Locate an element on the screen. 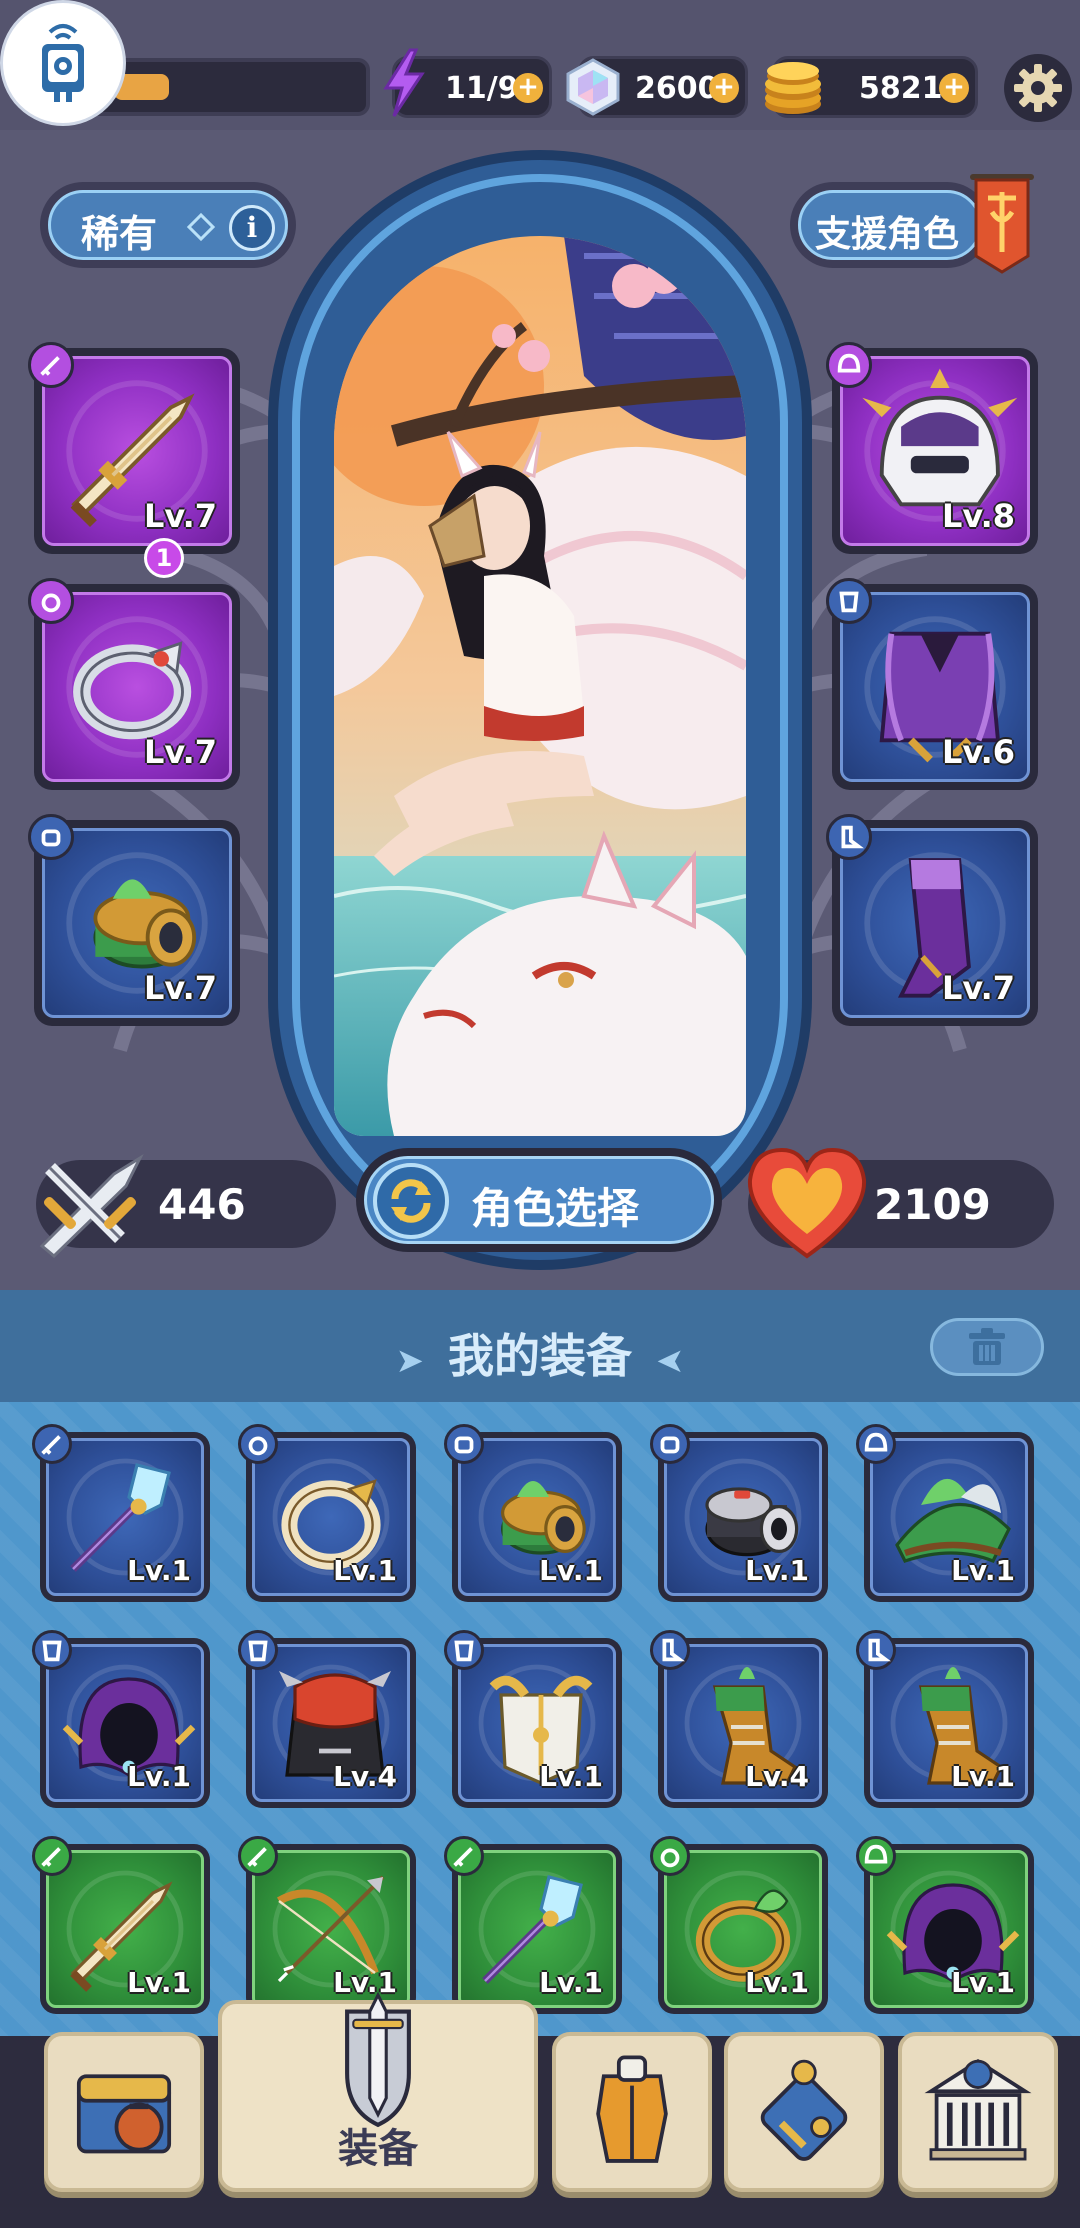  settings-button is located at coordinates (1038, 88).